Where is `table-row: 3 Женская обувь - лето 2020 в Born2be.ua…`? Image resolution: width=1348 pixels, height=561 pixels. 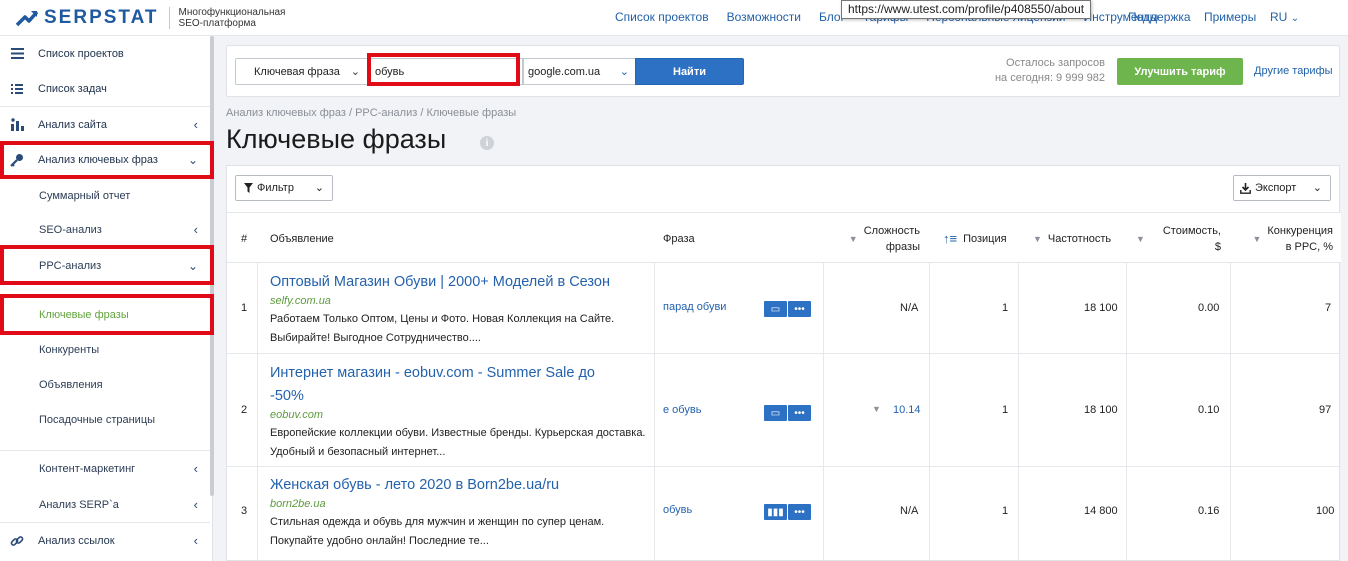 table-row: 3 Женская обувь - лето 2020 в Born2be.ua… is located at coordinates (784, 514).